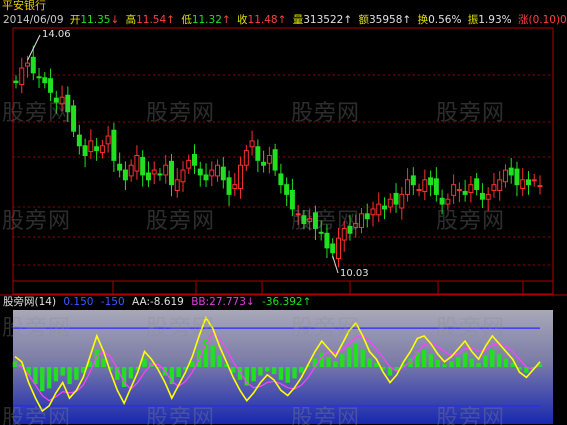  I want to click on stock-name: 平安银行, so click(24, 6).